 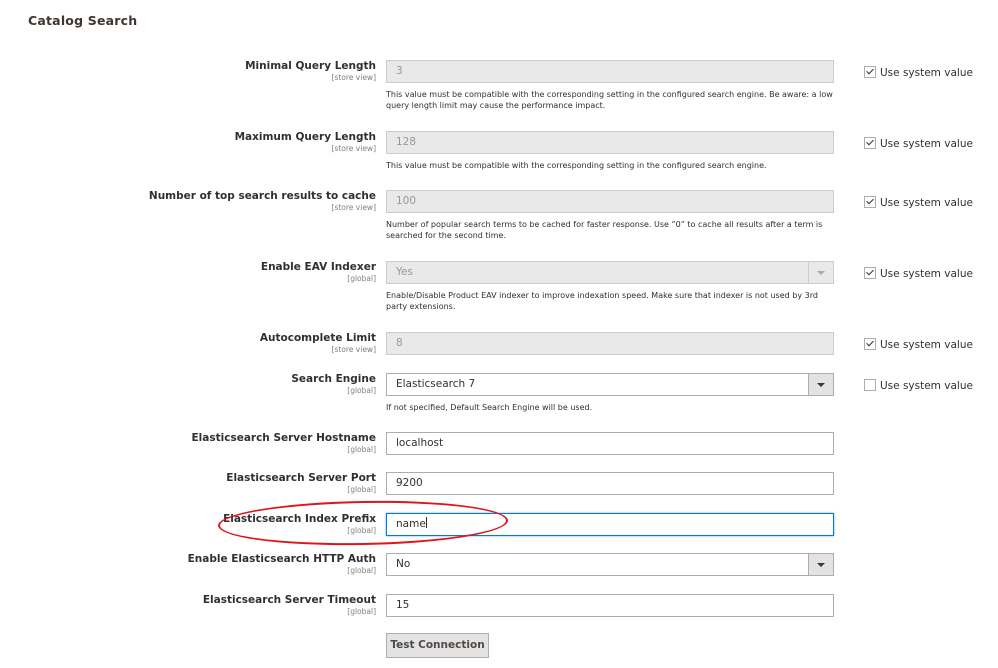 I want to click on es-hostname-input: localhost, so click(x=610, y=443).